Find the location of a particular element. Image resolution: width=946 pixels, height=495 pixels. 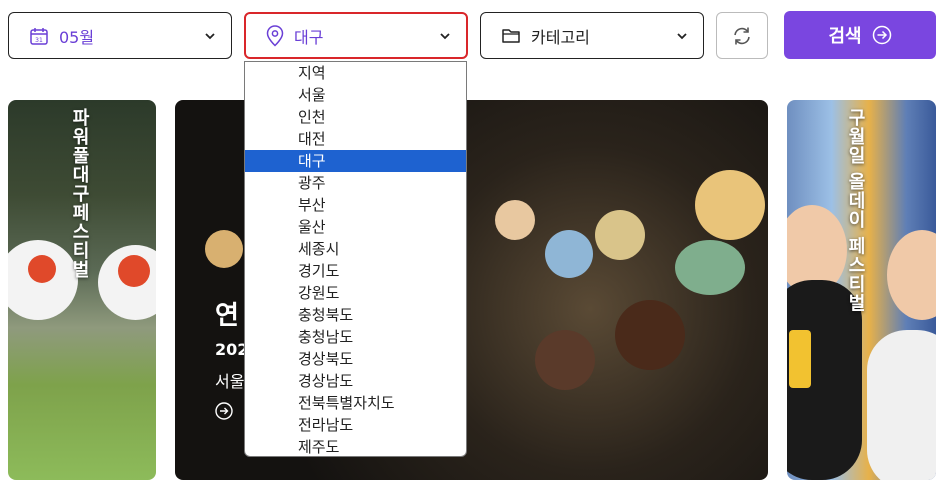

region-option: 대전 is located at coordinates (355, 139).